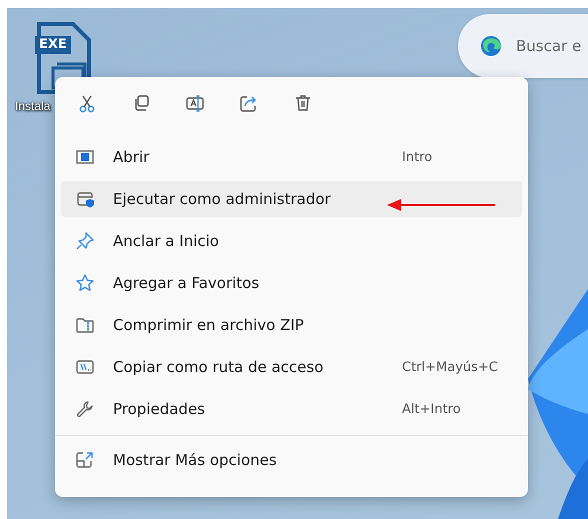 This screenshot has width=588, height=519. What do you see at coordinates (86, 103) in the screenshot?
I see `cut-icon` at bounding box center [86, 103].